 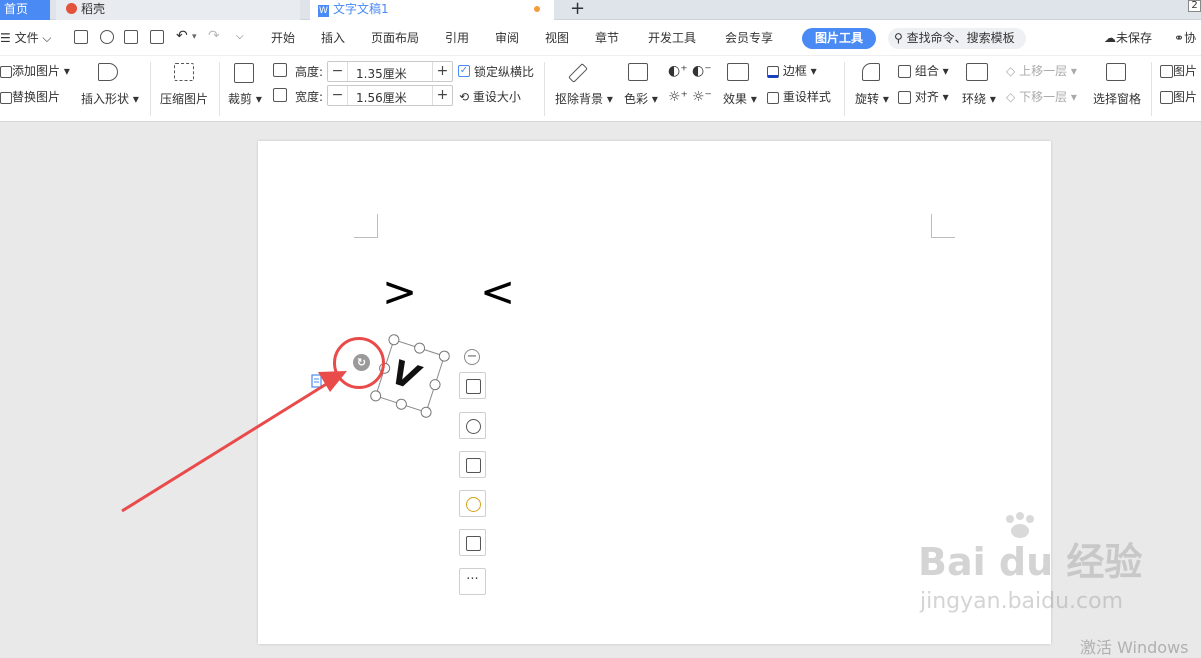 What do you see at coordinates (432, 10) in the screenshot?
I see `tab-document: W 文字文稿1` at bounding box center [432, 10].